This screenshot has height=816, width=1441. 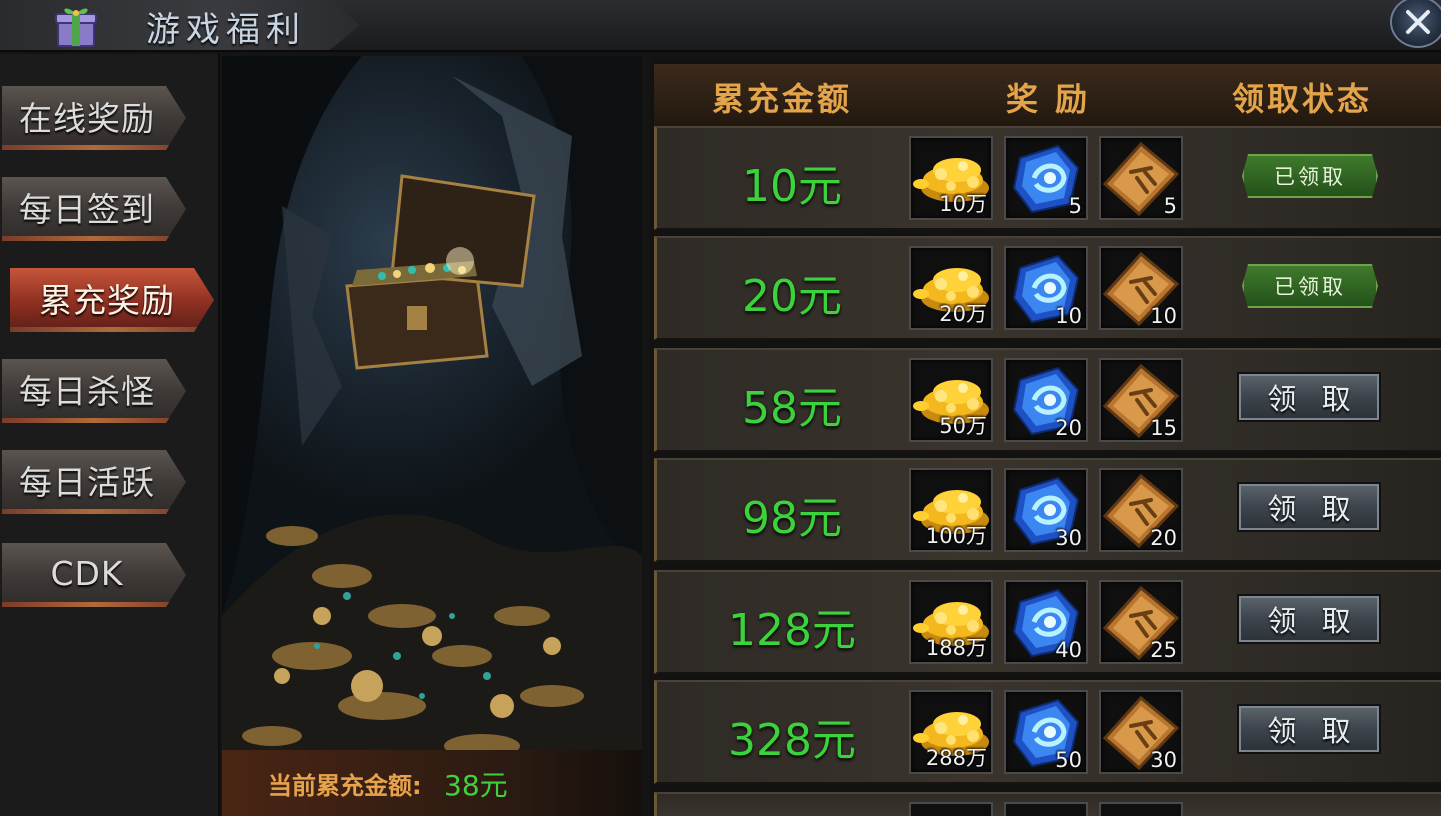 I want to click on item-slot-scroll: 10, so click(x=1141, y=288).